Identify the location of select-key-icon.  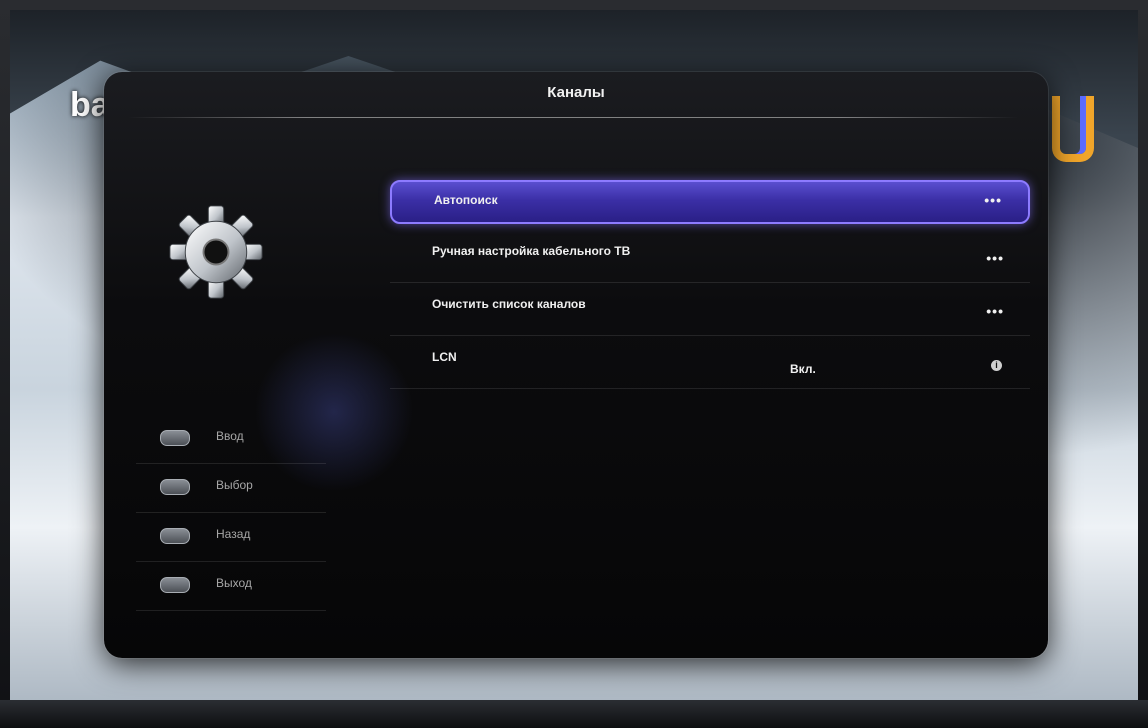
(175, 487).